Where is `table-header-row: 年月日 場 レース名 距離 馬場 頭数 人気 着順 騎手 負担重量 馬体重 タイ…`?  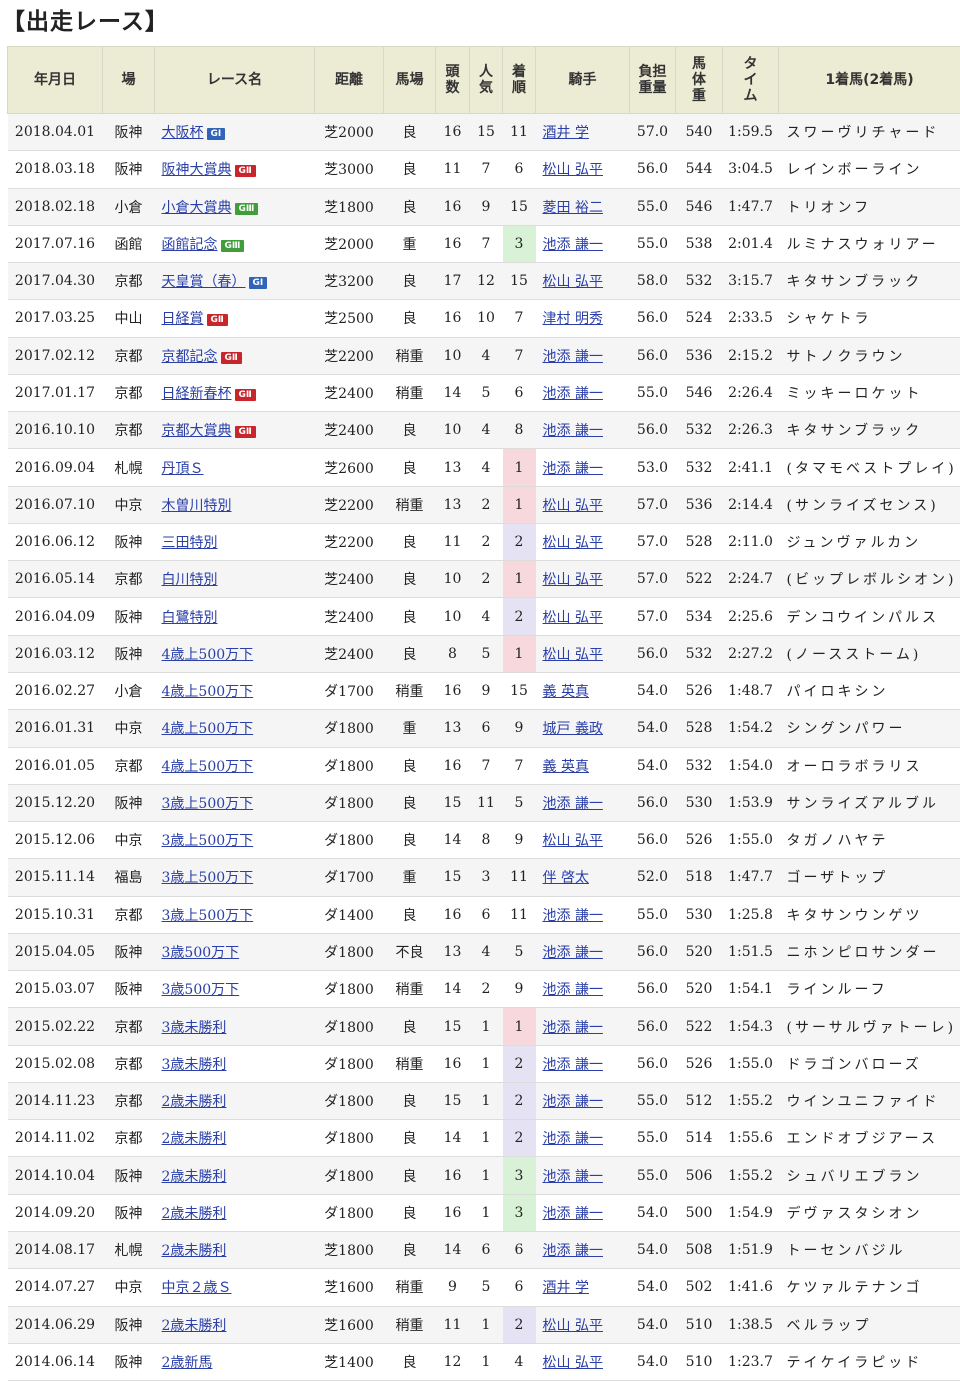
table-header-row: 年月日 場 レース名 距離 馬場 頭数 人気 着順 騎手 負担重量 馬体重 タイ… is located at coordinates (484, 80).